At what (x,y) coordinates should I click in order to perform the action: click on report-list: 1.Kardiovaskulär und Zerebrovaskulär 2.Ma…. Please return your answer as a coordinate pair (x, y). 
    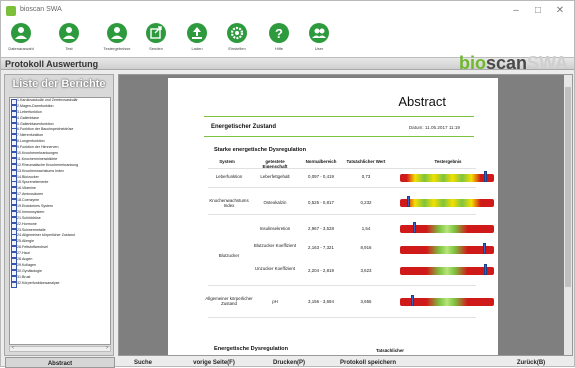
    Looking at the image, I should click on (60, 221).